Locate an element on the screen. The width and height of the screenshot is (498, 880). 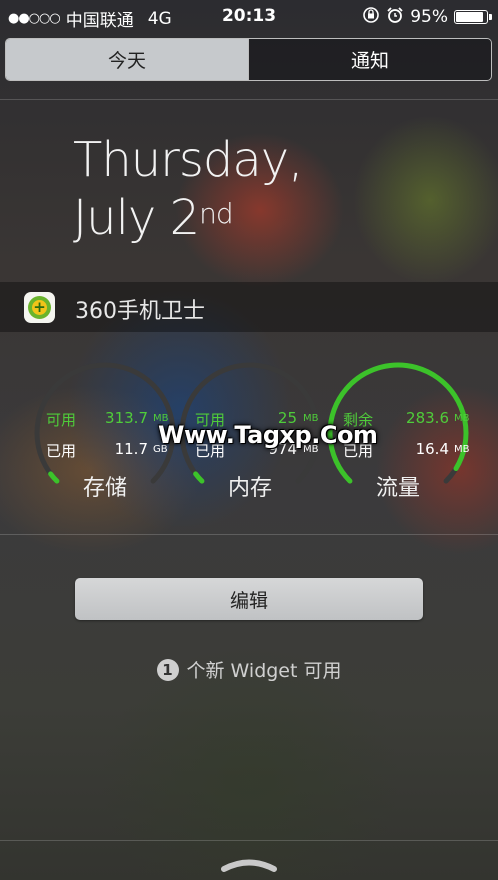
battery-icon is located at coordinates (473, 17).